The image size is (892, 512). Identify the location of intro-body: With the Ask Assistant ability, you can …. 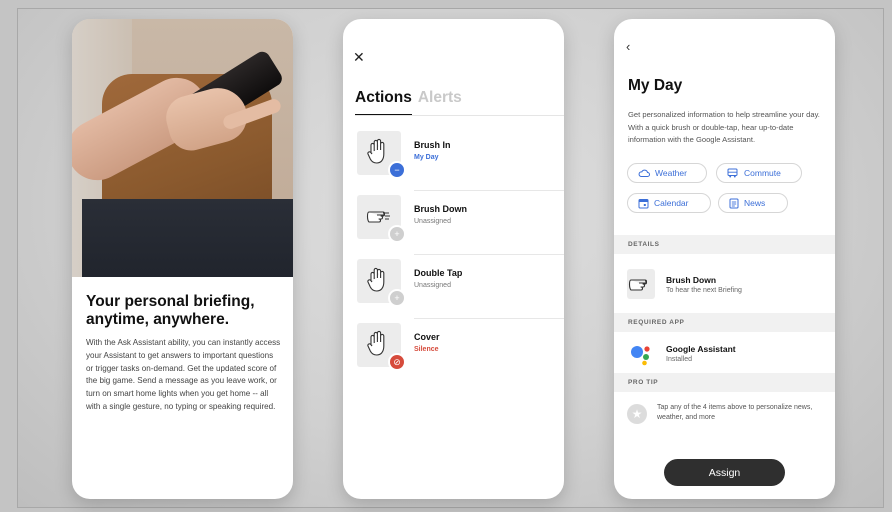
(183, 374).